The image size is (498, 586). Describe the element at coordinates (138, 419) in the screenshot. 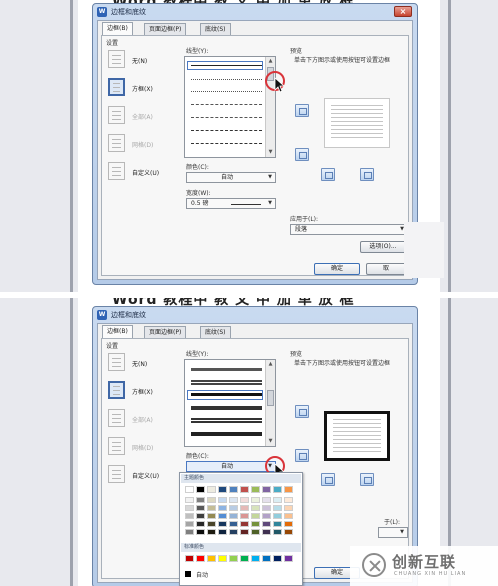

I see `setting-all: 全部(A)` at that location.